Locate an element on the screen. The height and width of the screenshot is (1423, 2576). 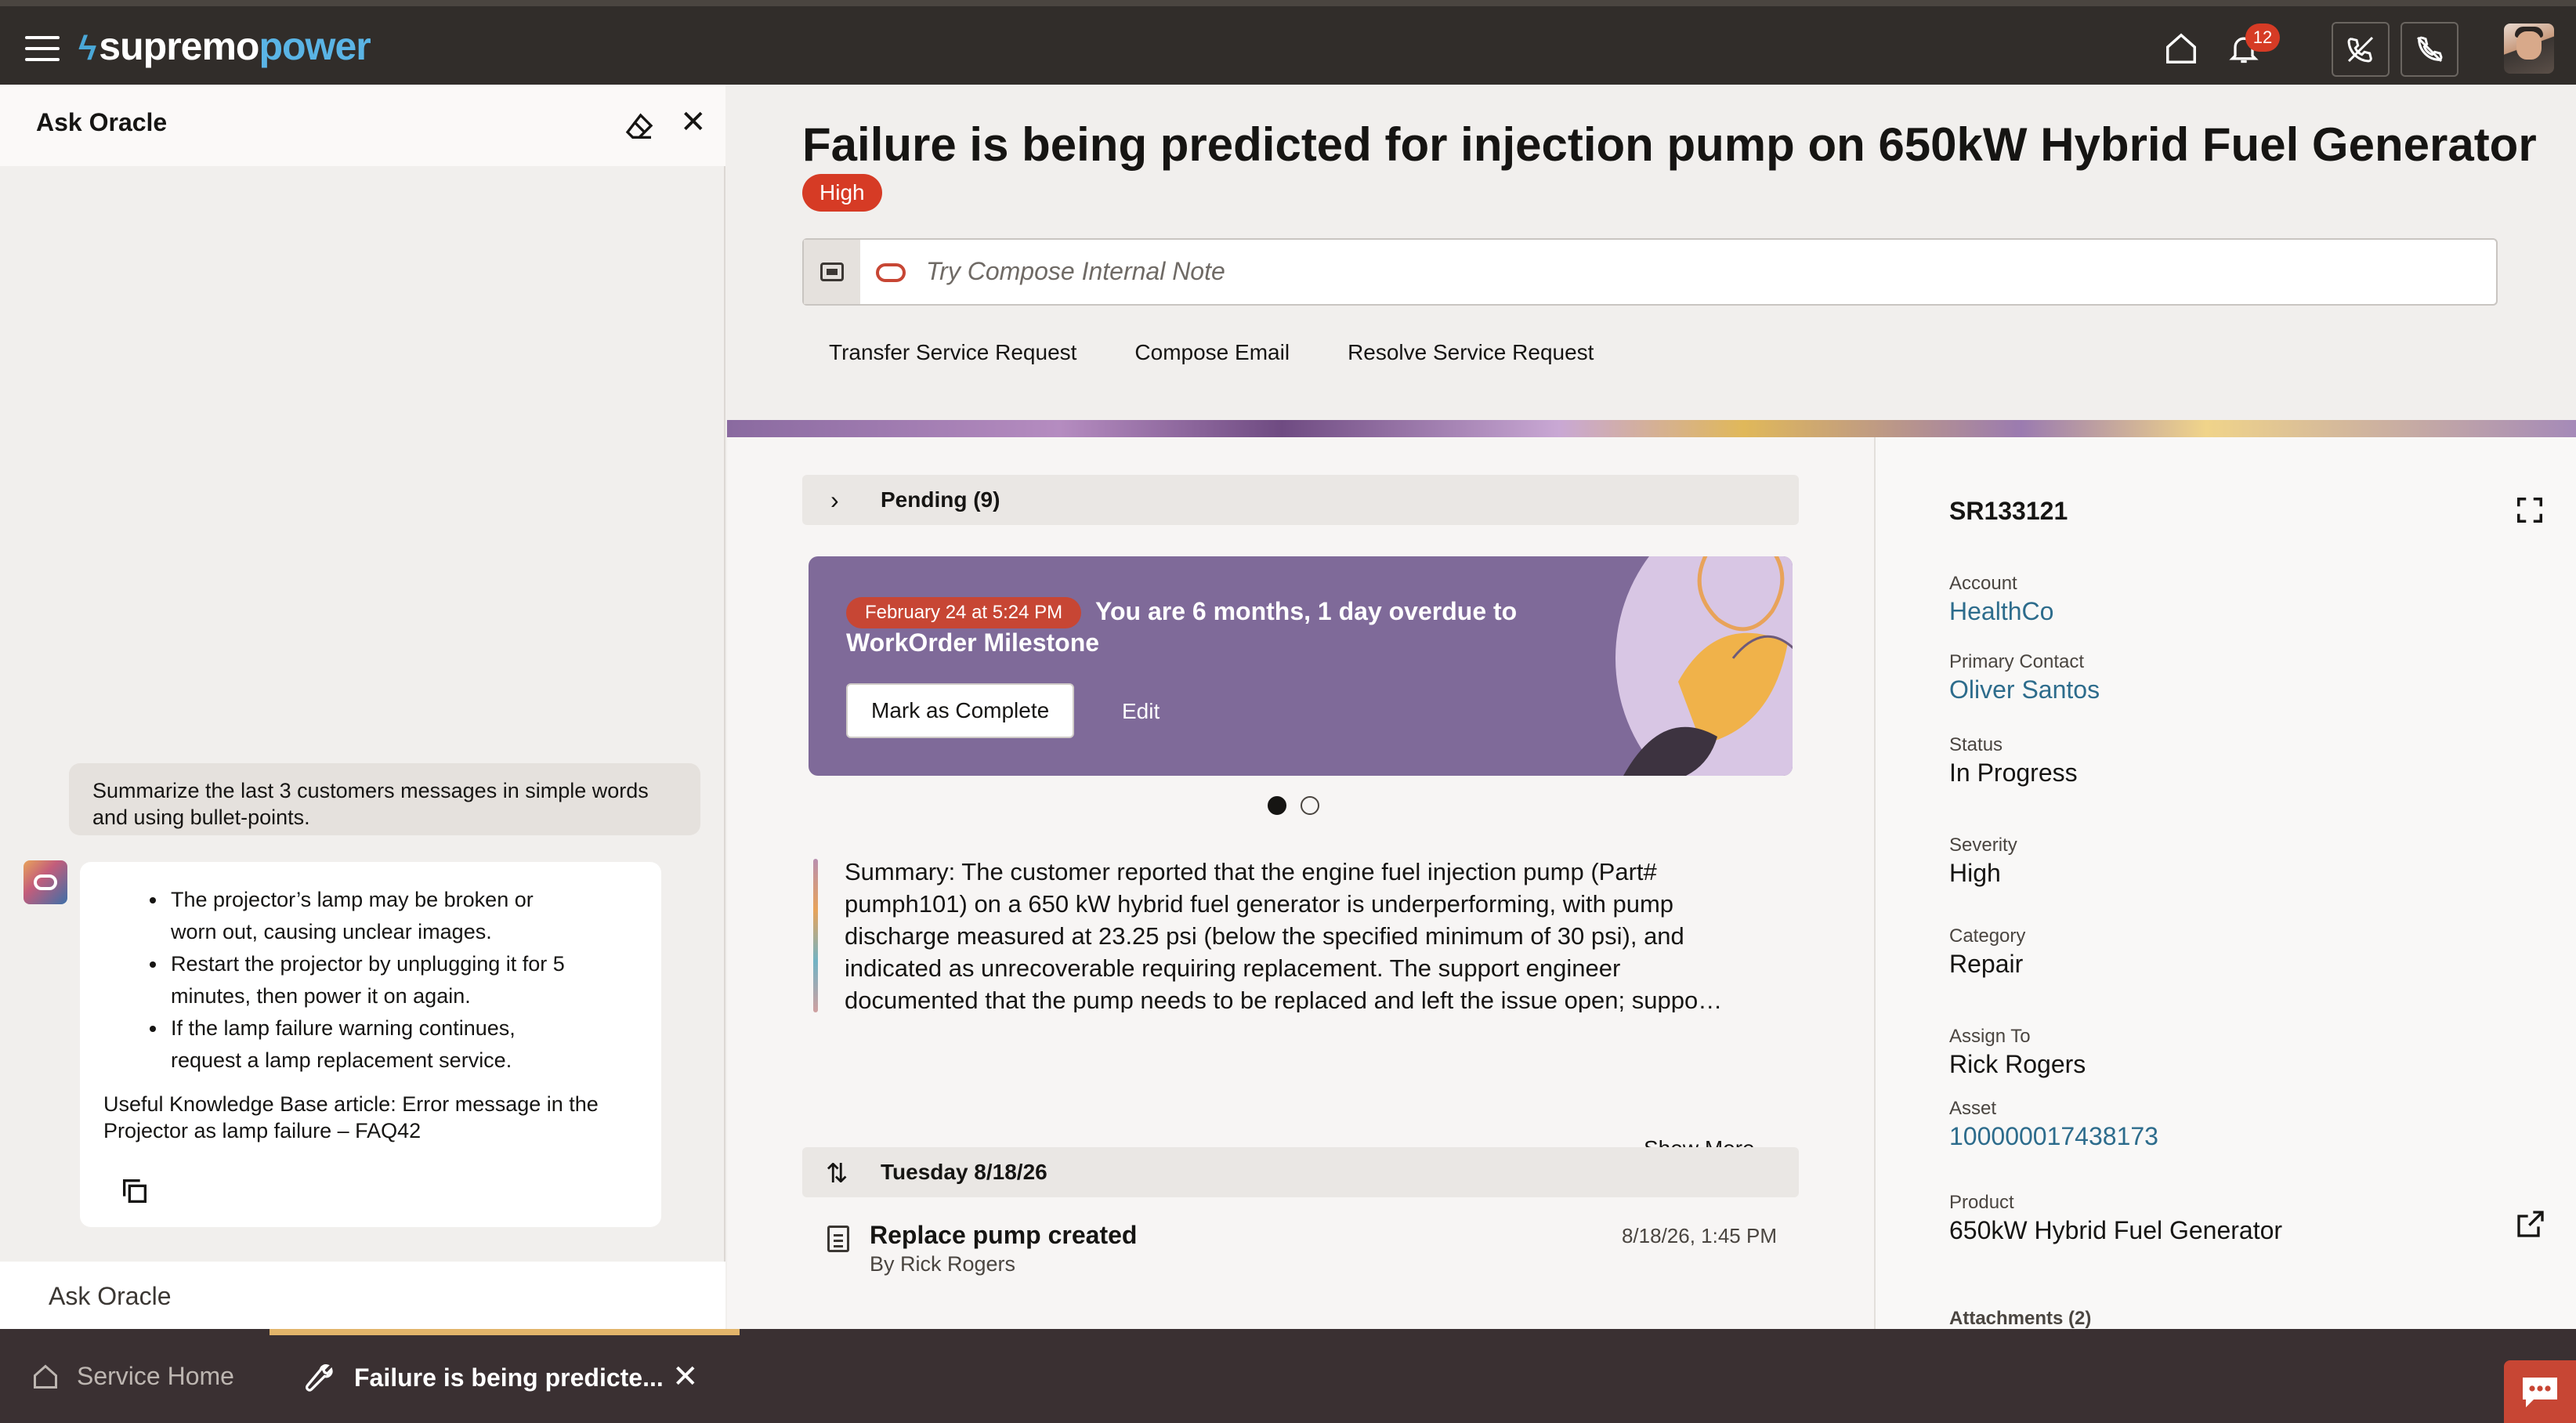
chat-bubble-icon is located at coordinates (2540, 1392).